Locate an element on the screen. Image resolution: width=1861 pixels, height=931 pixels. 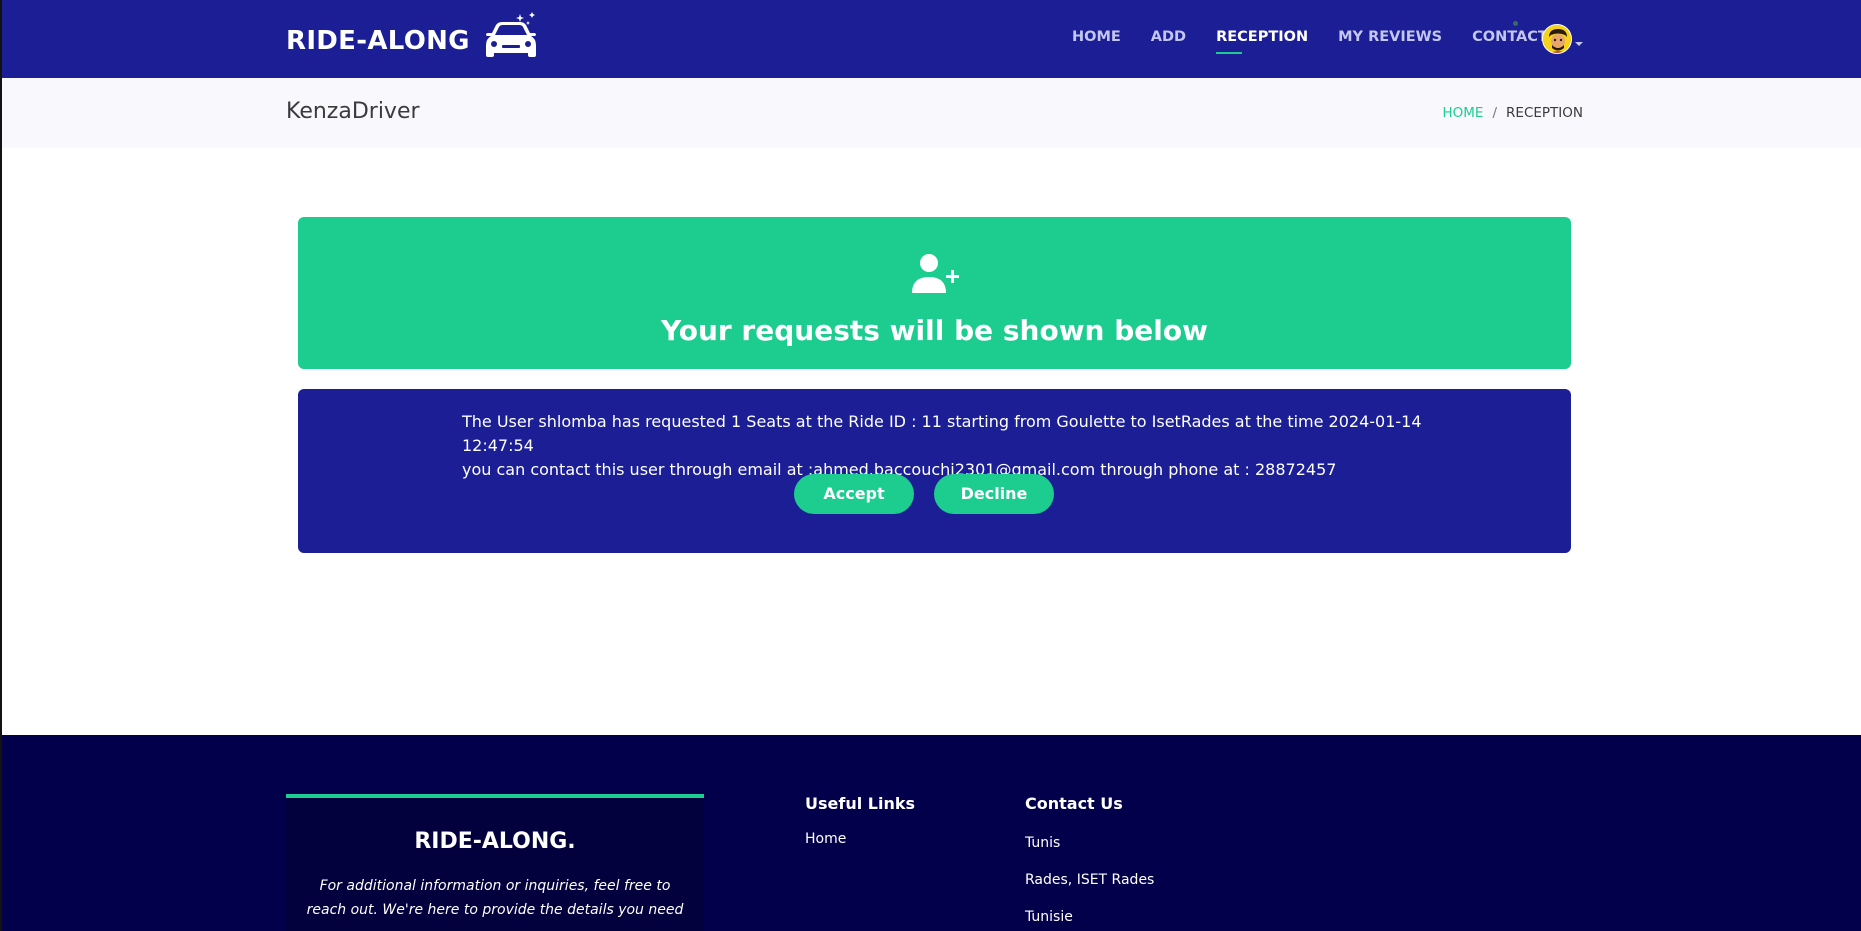
nav-add: ADD is located at coordinates (1168, 37).